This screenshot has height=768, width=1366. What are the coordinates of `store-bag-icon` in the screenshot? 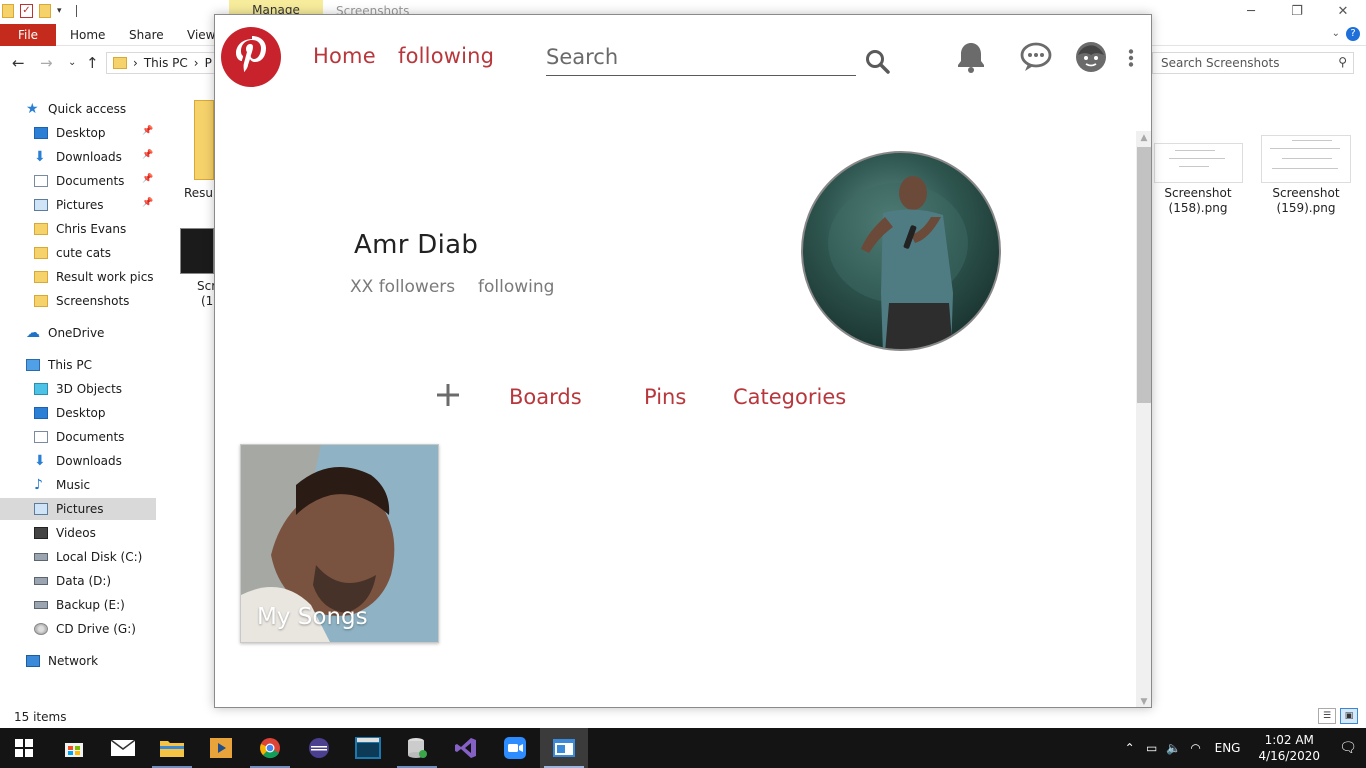 It's located at (74, 750).